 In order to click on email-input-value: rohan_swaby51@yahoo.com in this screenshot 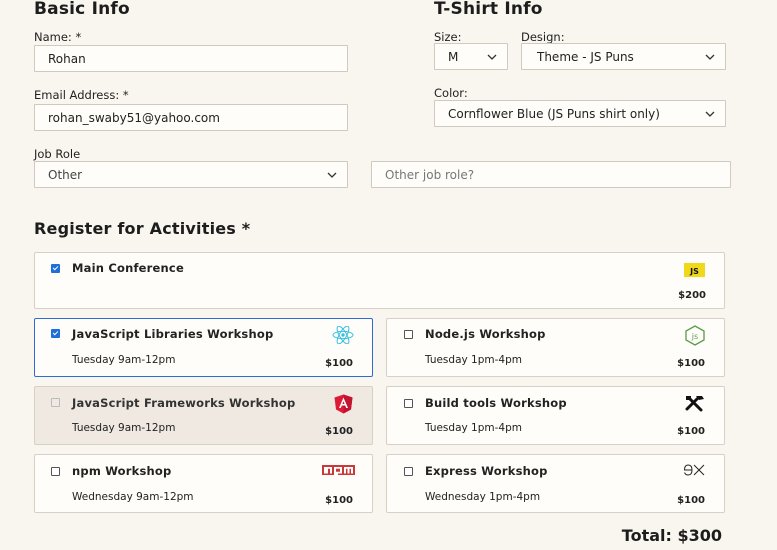, I will do `click(134, 117)`.